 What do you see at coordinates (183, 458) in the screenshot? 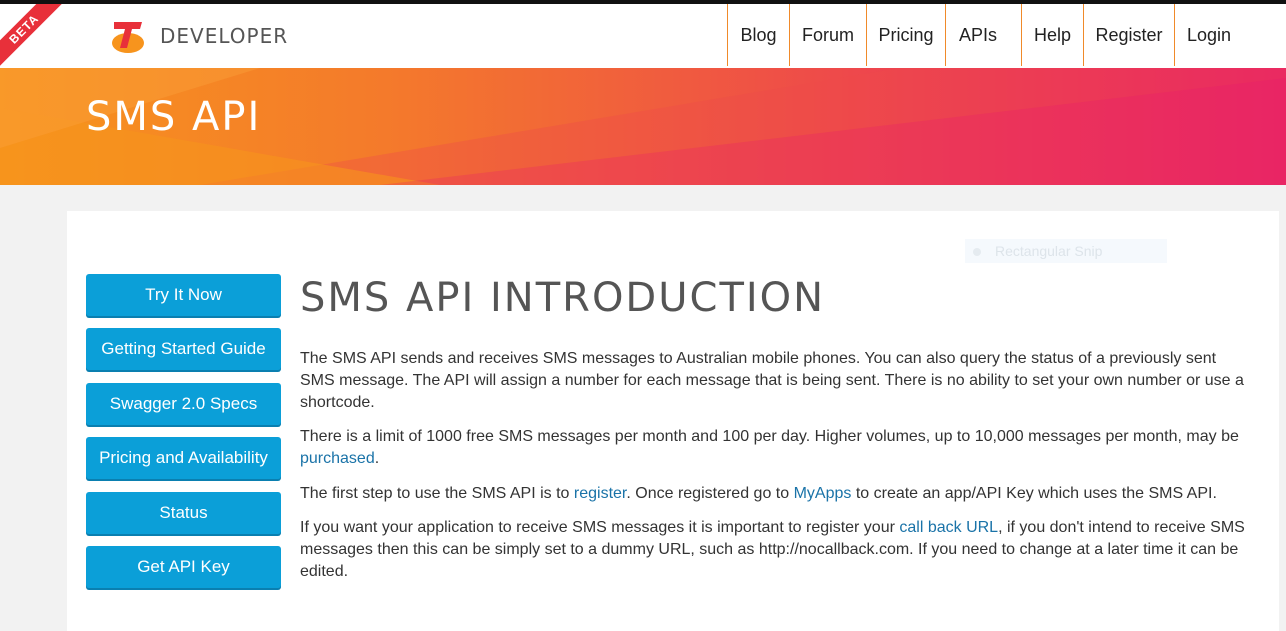
I see `pricing-availability-button: Pricing and Availability` at bounding box center [183, 458].